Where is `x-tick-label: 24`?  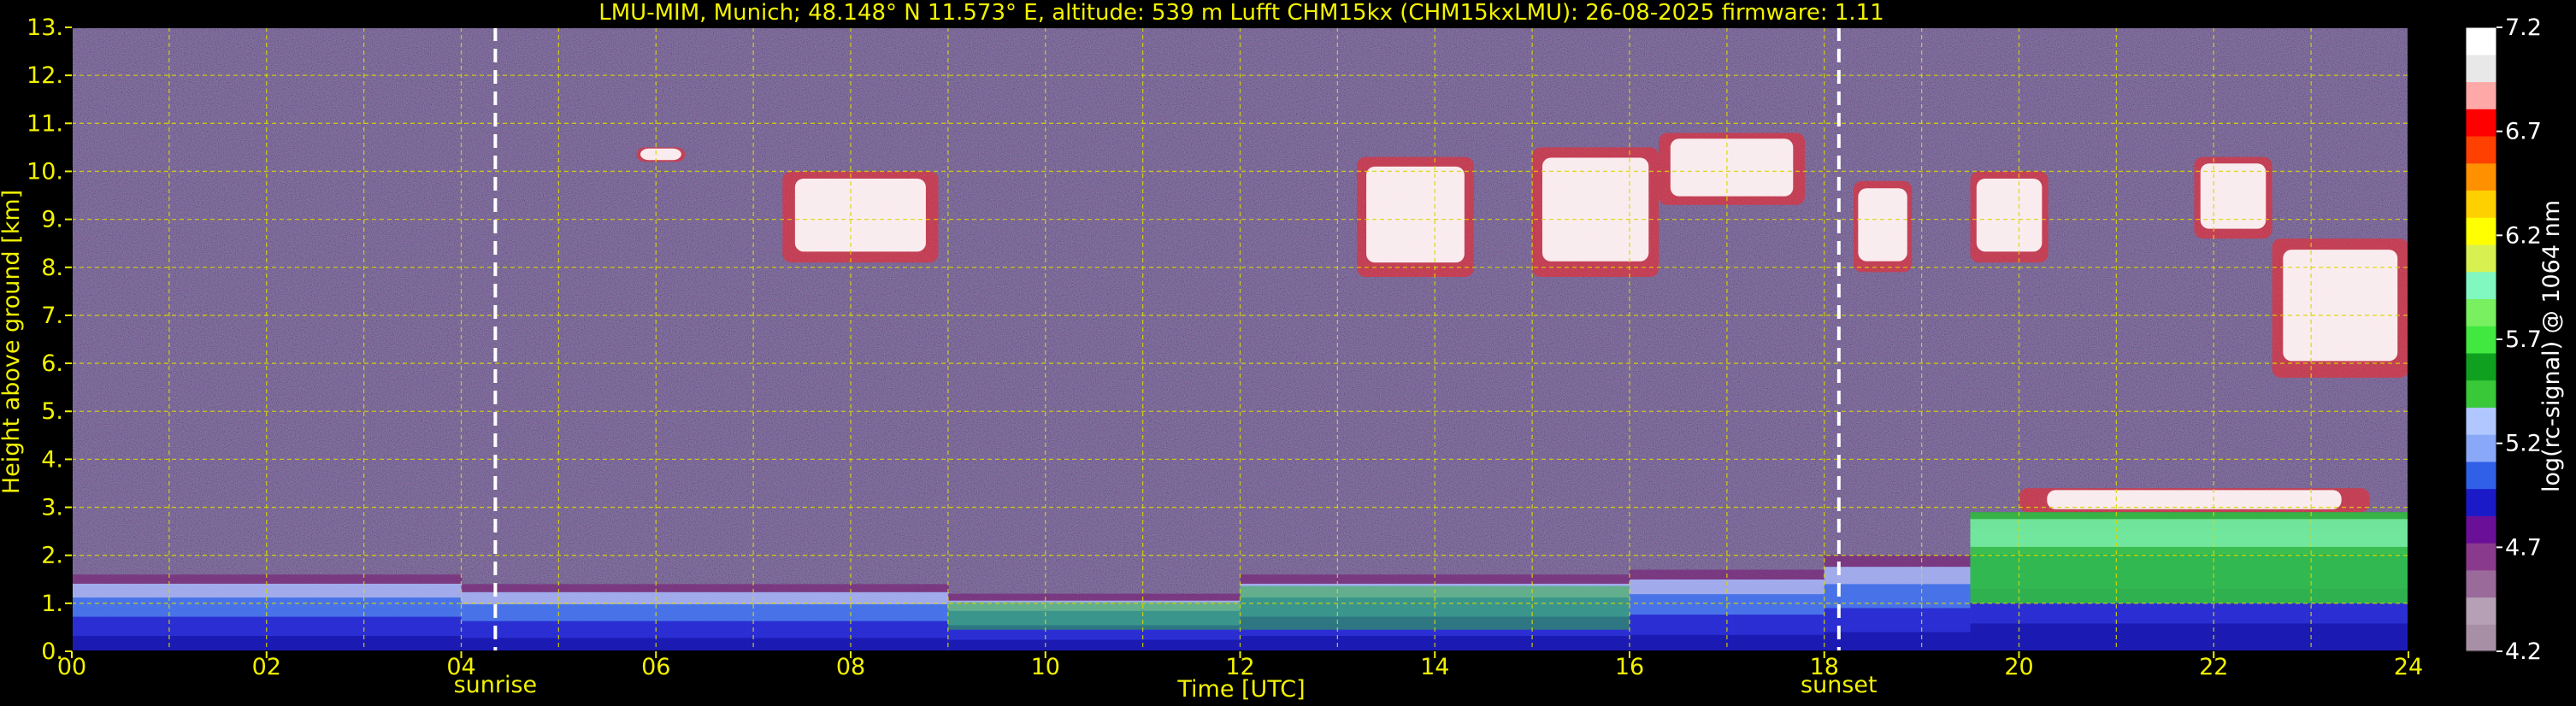
x-tick-label: 24 is located at coordinates (2408, 667).